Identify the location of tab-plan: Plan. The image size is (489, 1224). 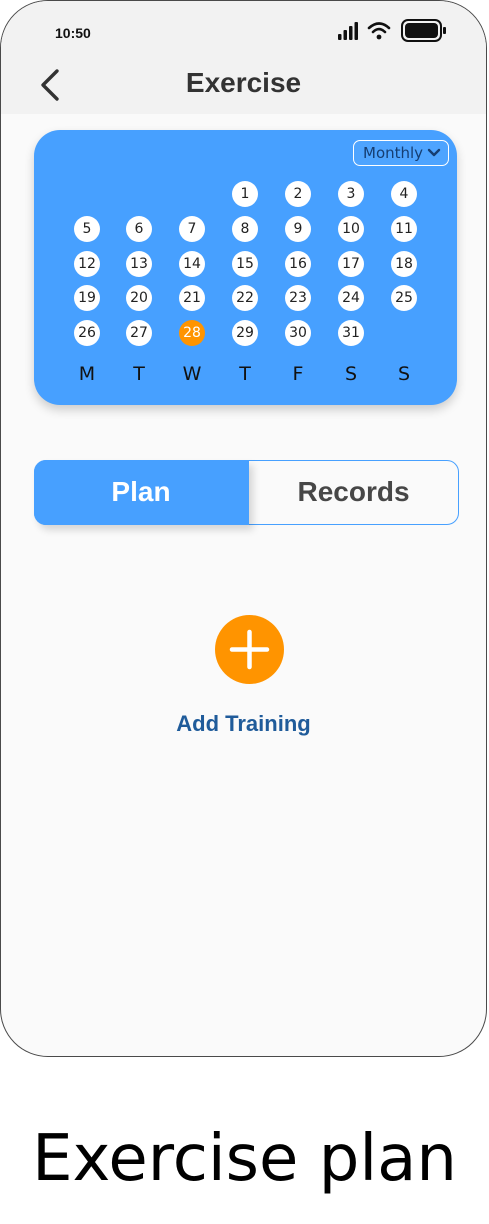
(141, 492).